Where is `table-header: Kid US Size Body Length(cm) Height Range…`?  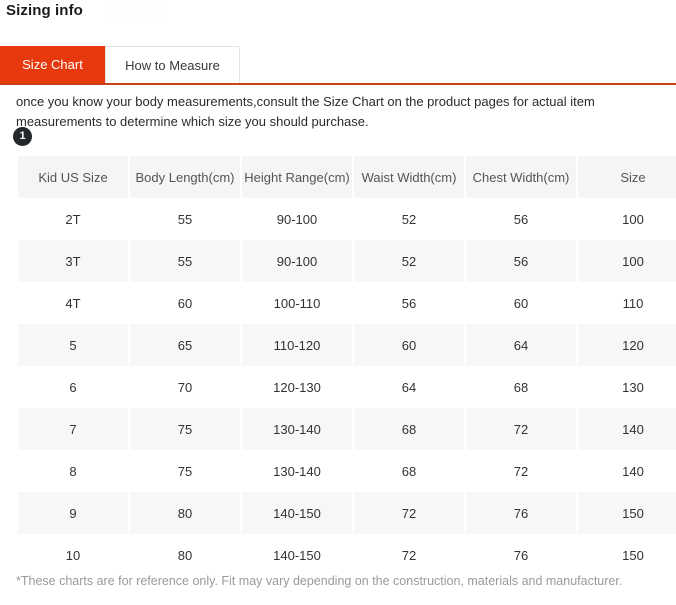 table-header: Kid US Size Body Length(cm) Height Range… is located at coordinates (347, 177).